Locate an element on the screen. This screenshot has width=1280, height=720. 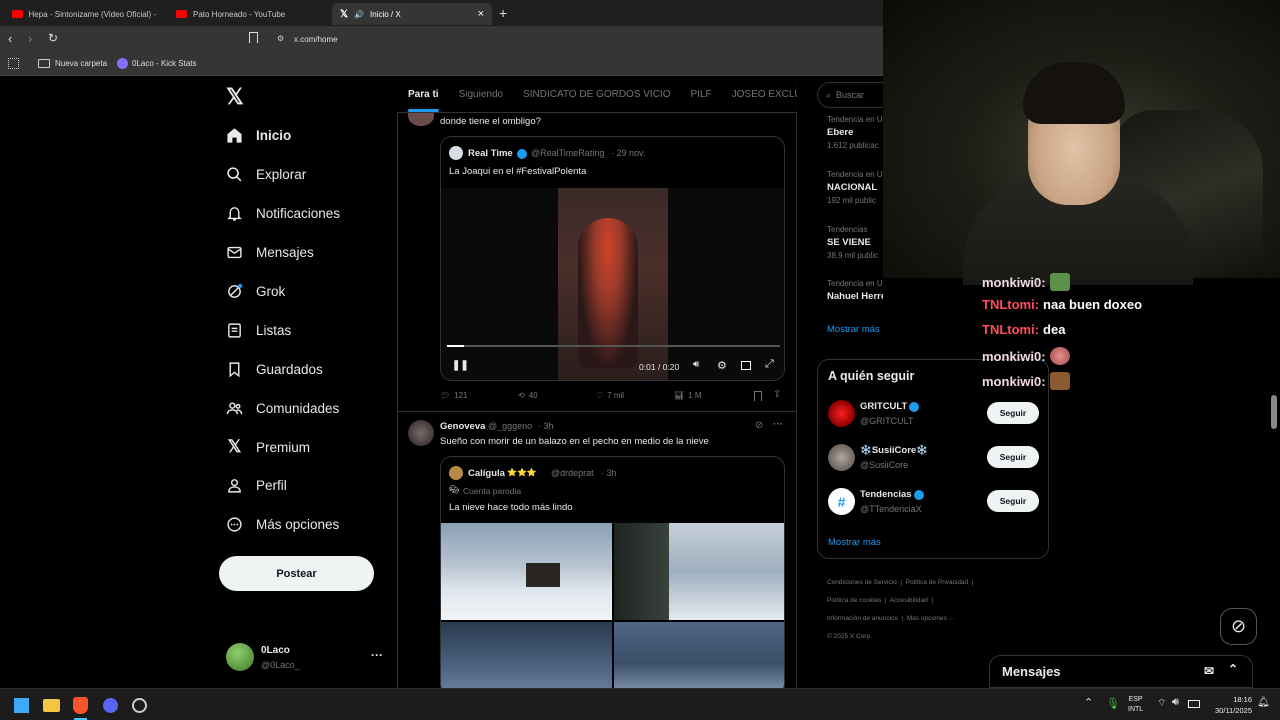
photo-snow-night is located at coordinates (526, 658).